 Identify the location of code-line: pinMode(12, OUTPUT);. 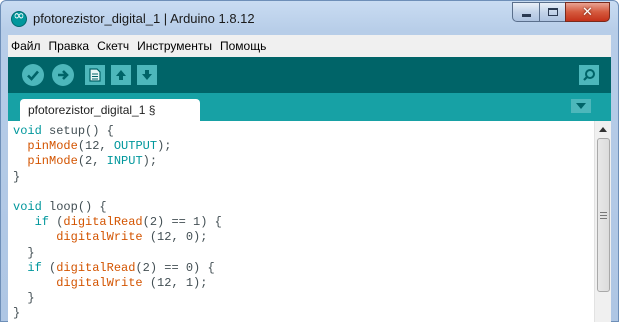
(300, 146).